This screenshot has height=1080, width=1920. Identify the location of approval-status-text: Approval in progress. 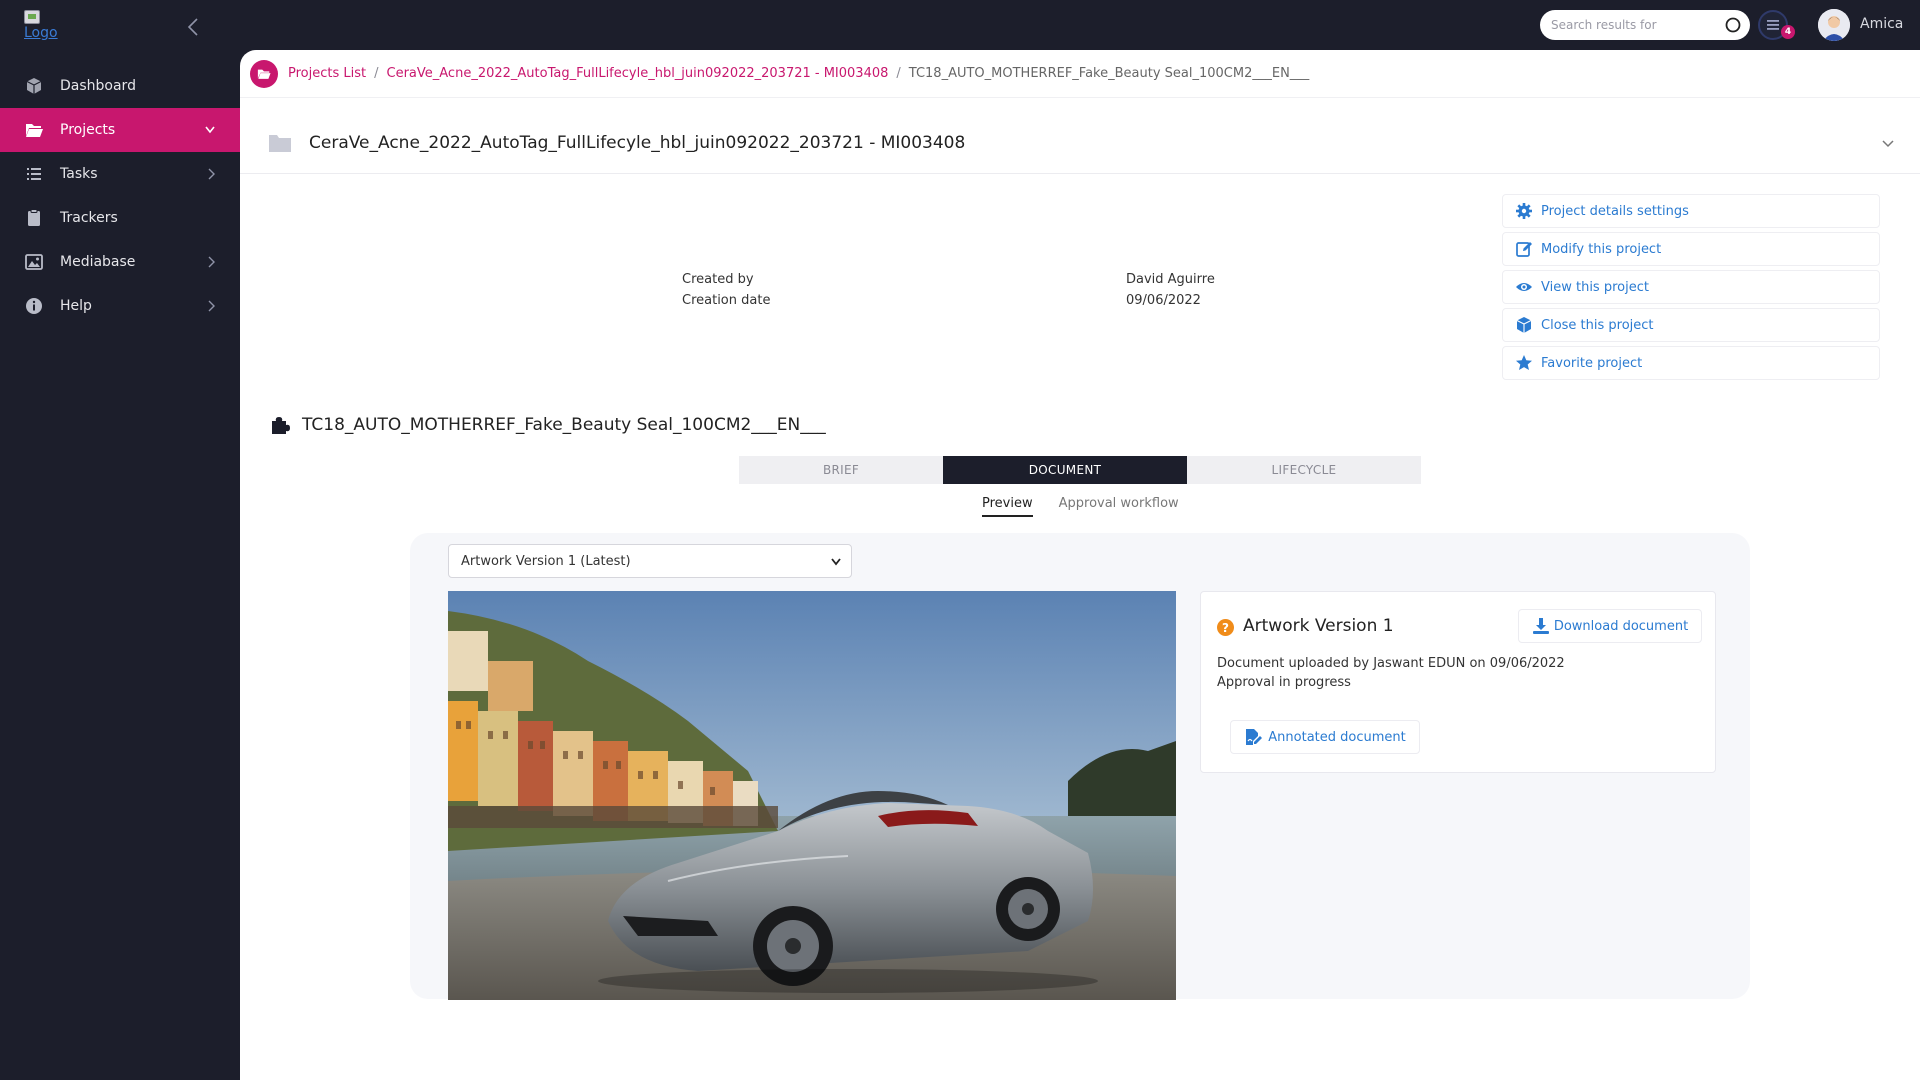
(1284, 682).